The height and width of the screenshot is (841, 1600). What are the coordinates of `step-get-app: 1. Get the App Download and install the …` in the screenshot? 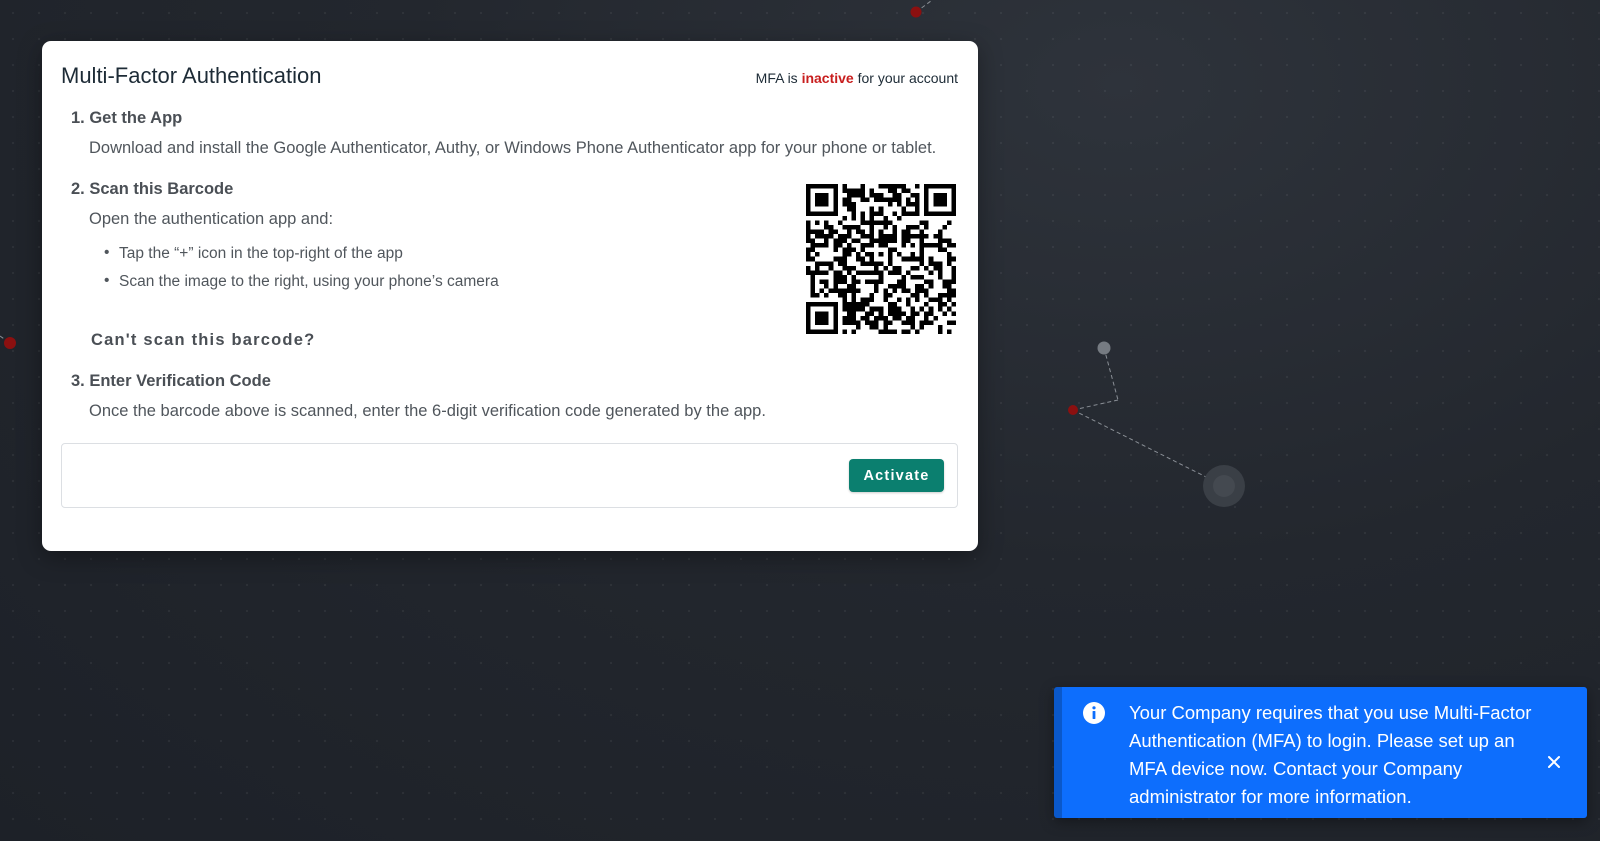 It's located at (514, 133).